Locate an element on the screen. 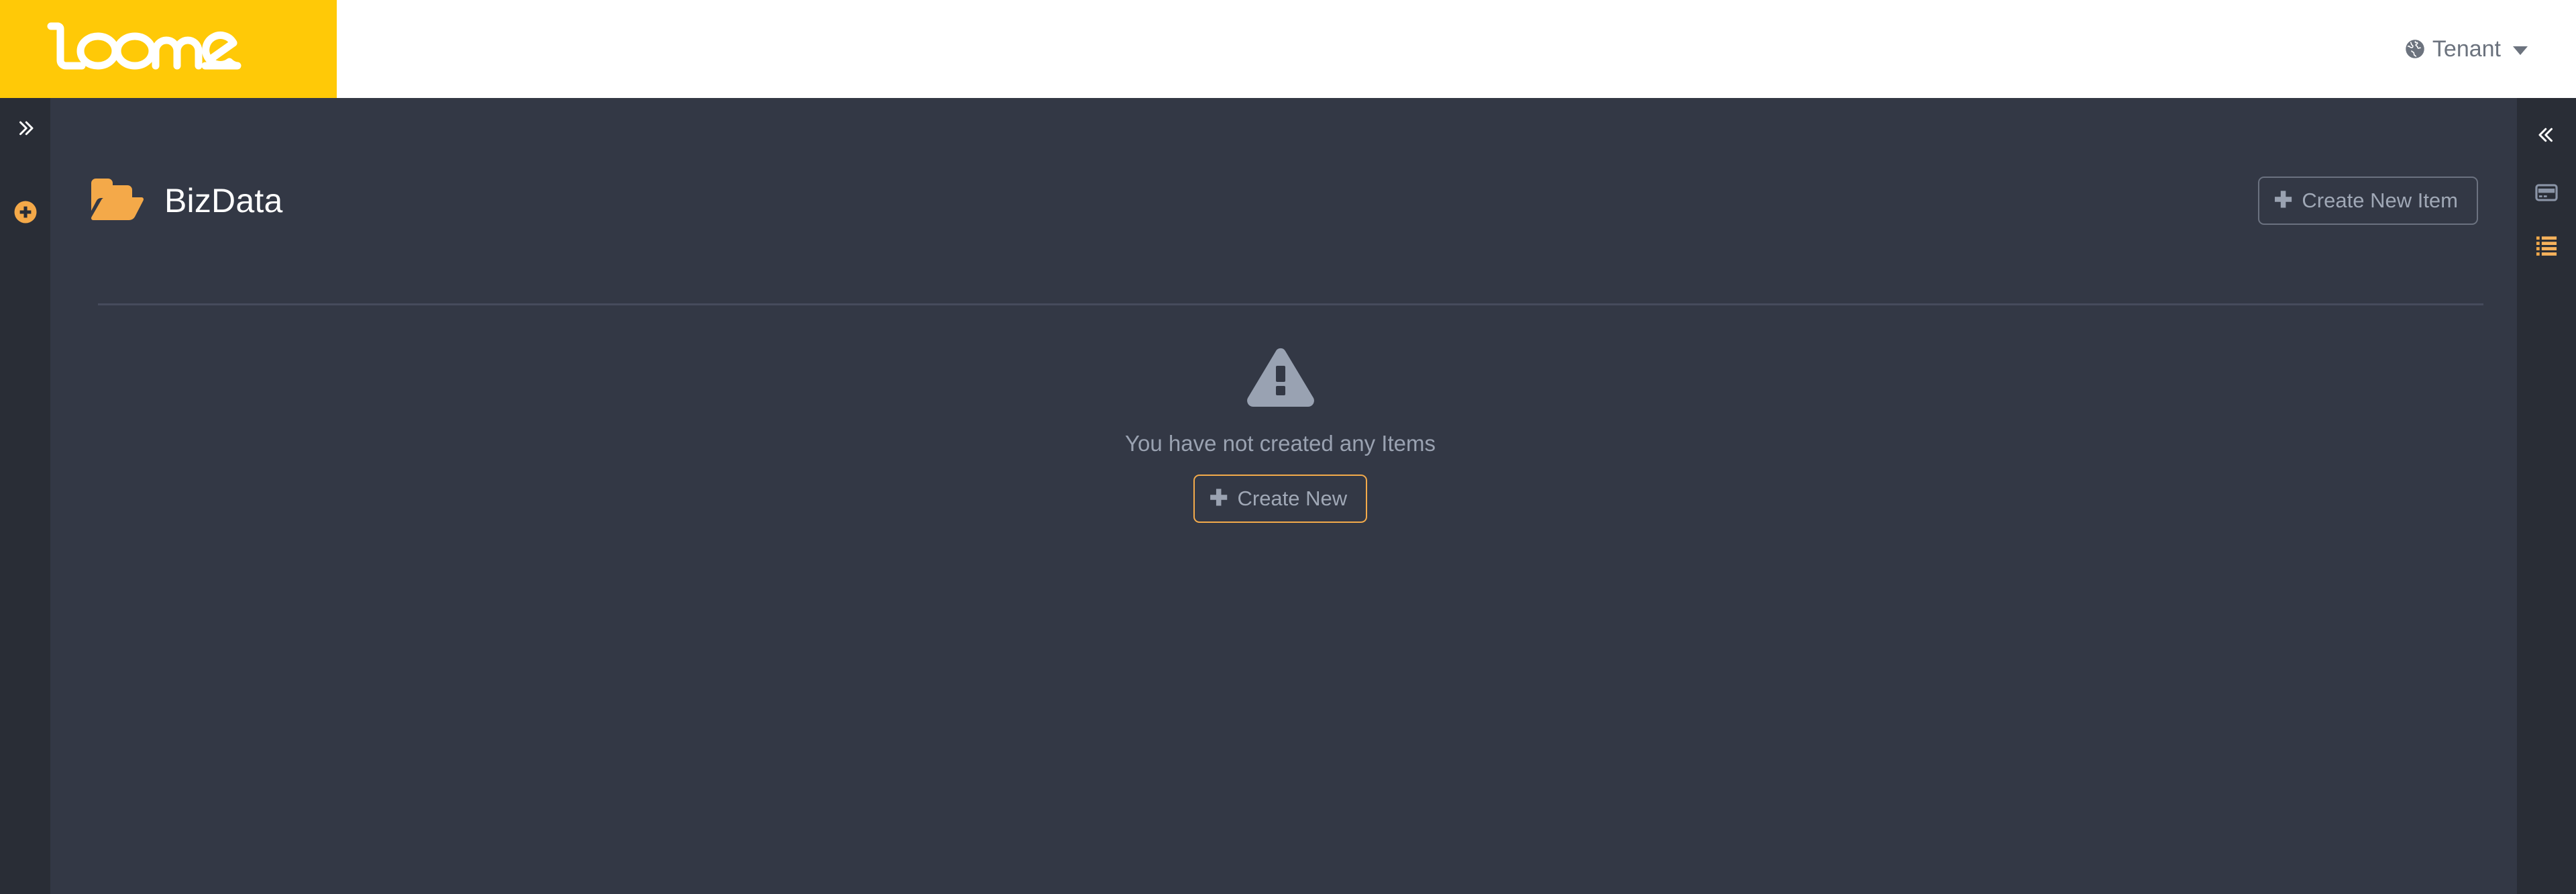  open-folder-icon is located at coordinates (117, 201).